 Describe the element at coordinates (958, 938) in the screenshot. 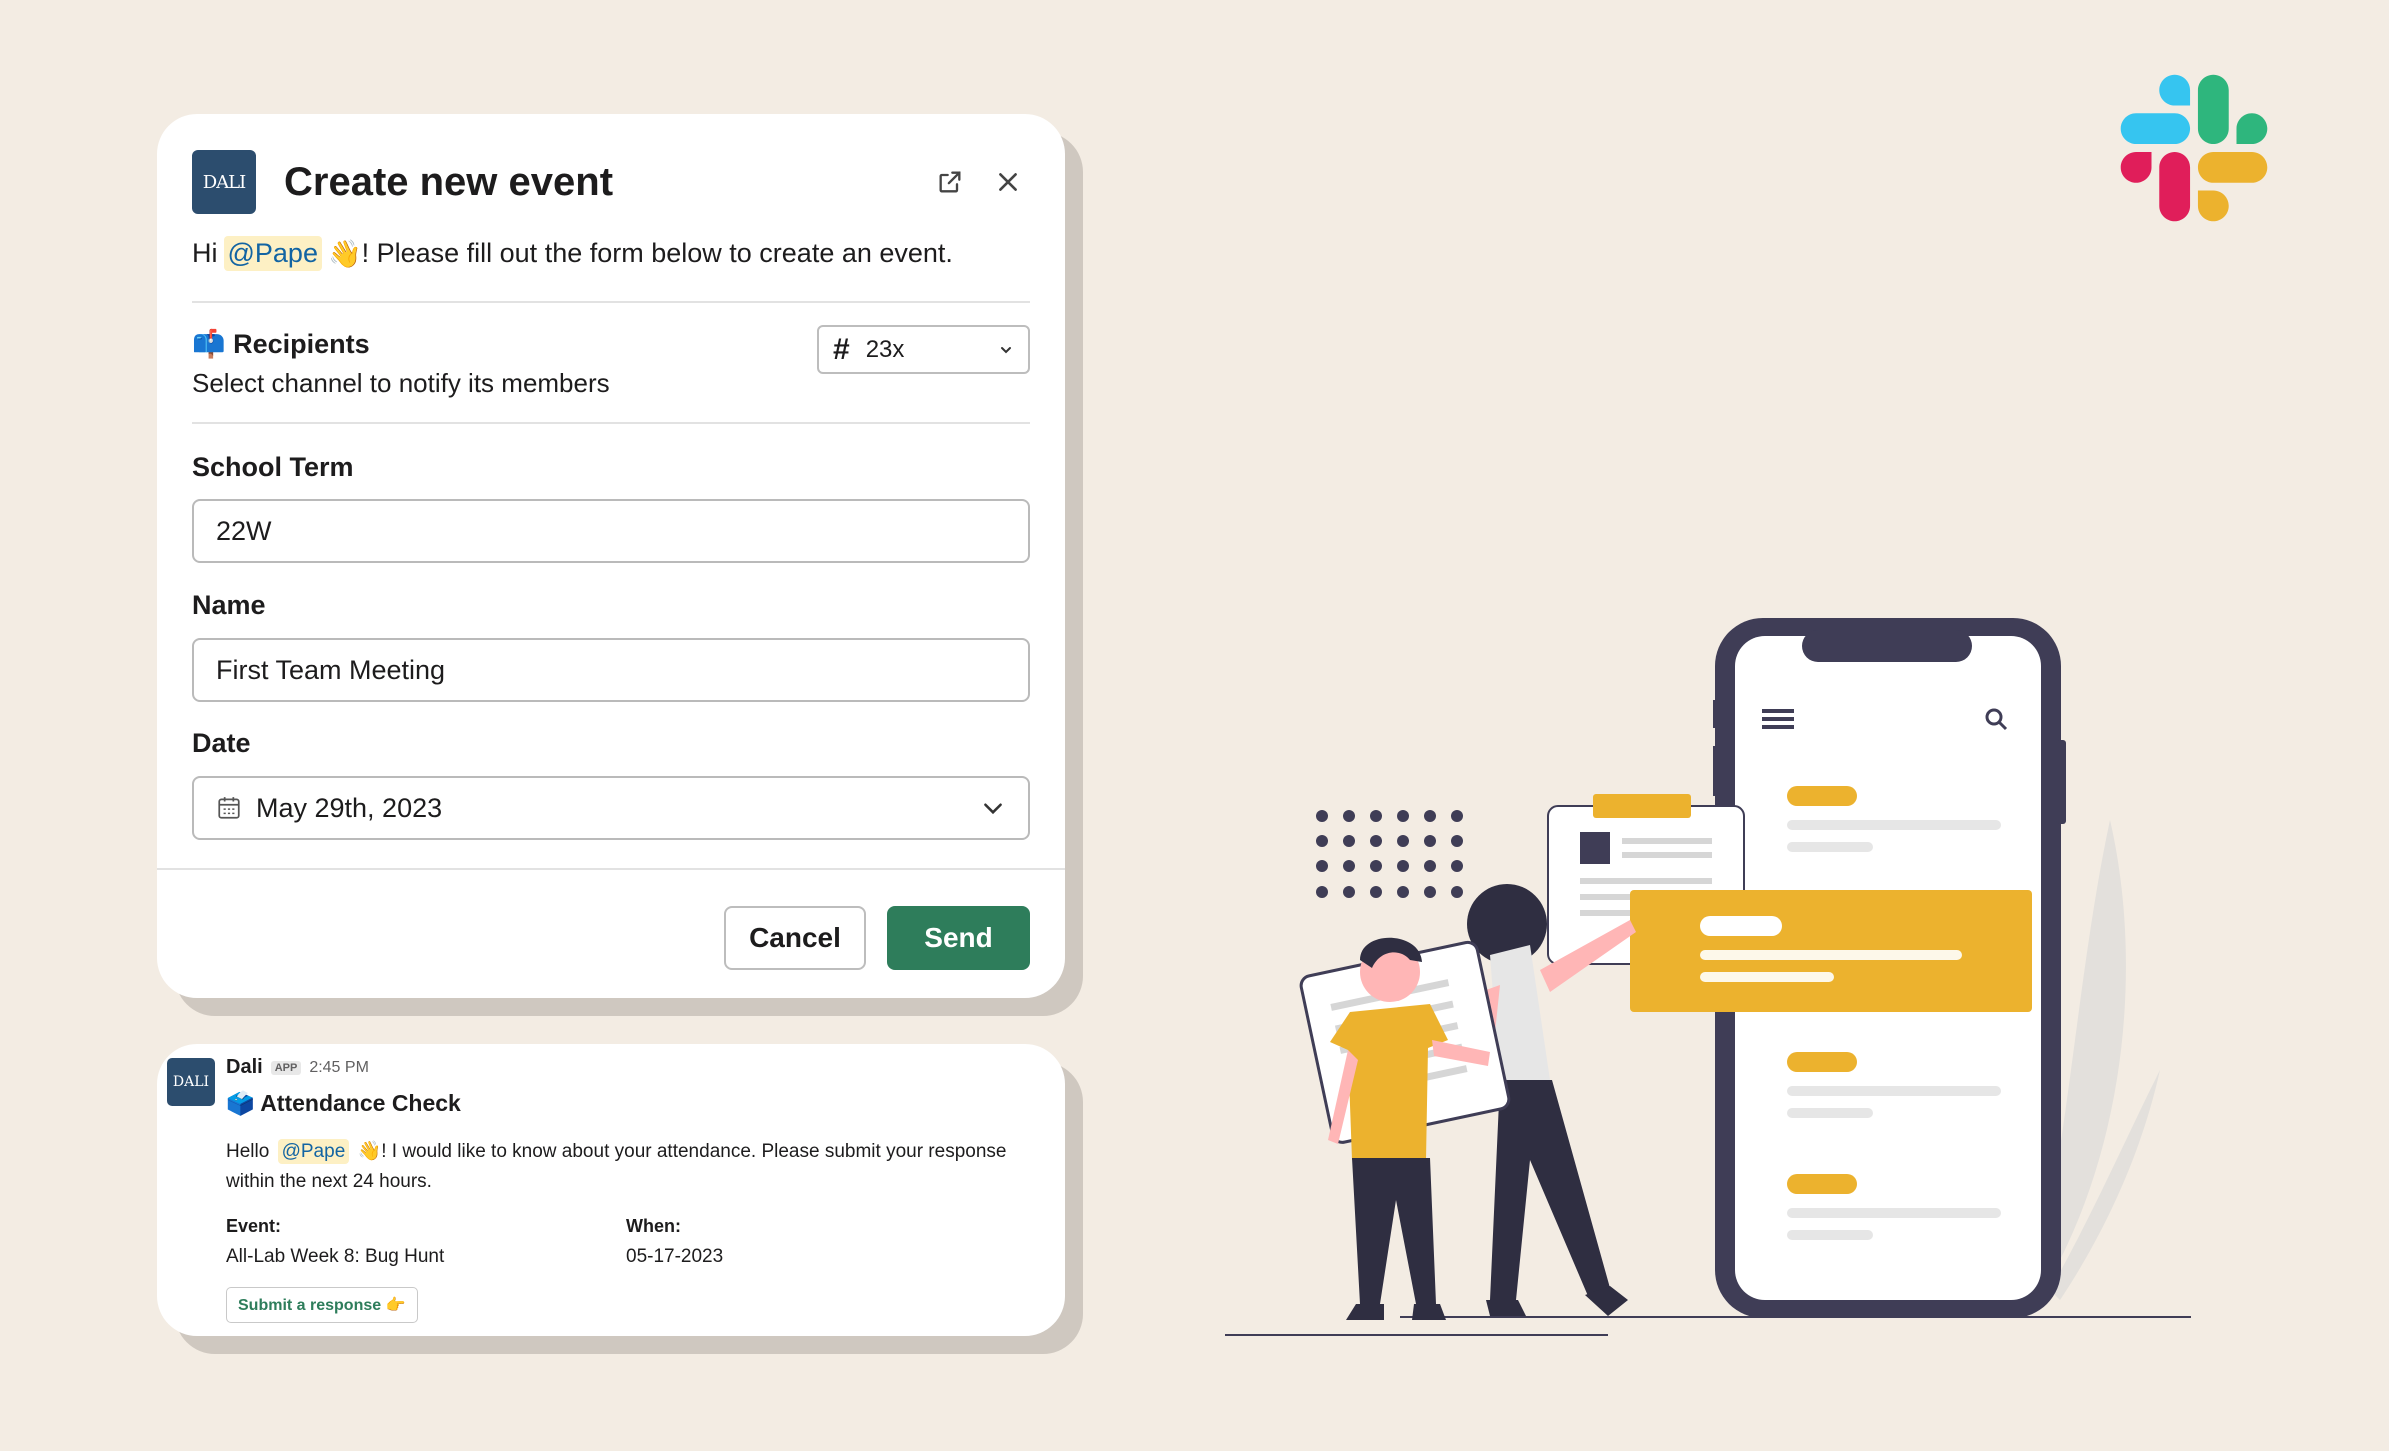

I see `send-button: Send` at that location.